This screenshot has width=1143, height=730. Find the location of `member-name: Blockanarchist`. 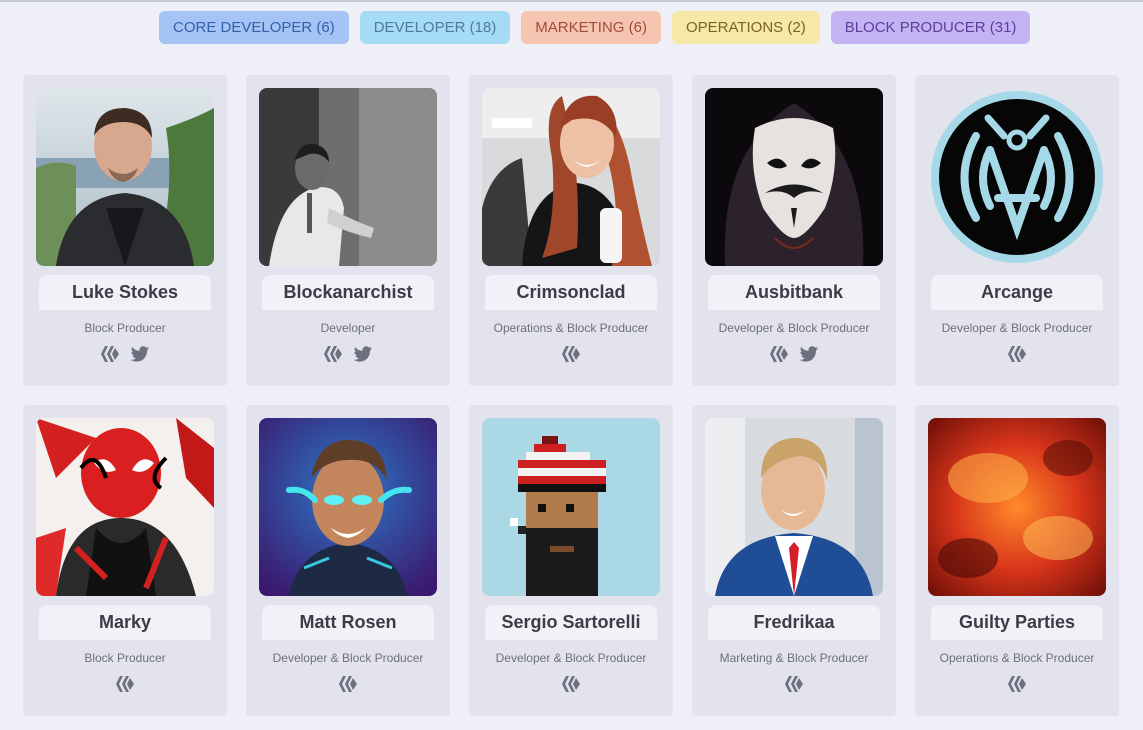

member-name: Blockanarchist is located at coordinates (348, 292).